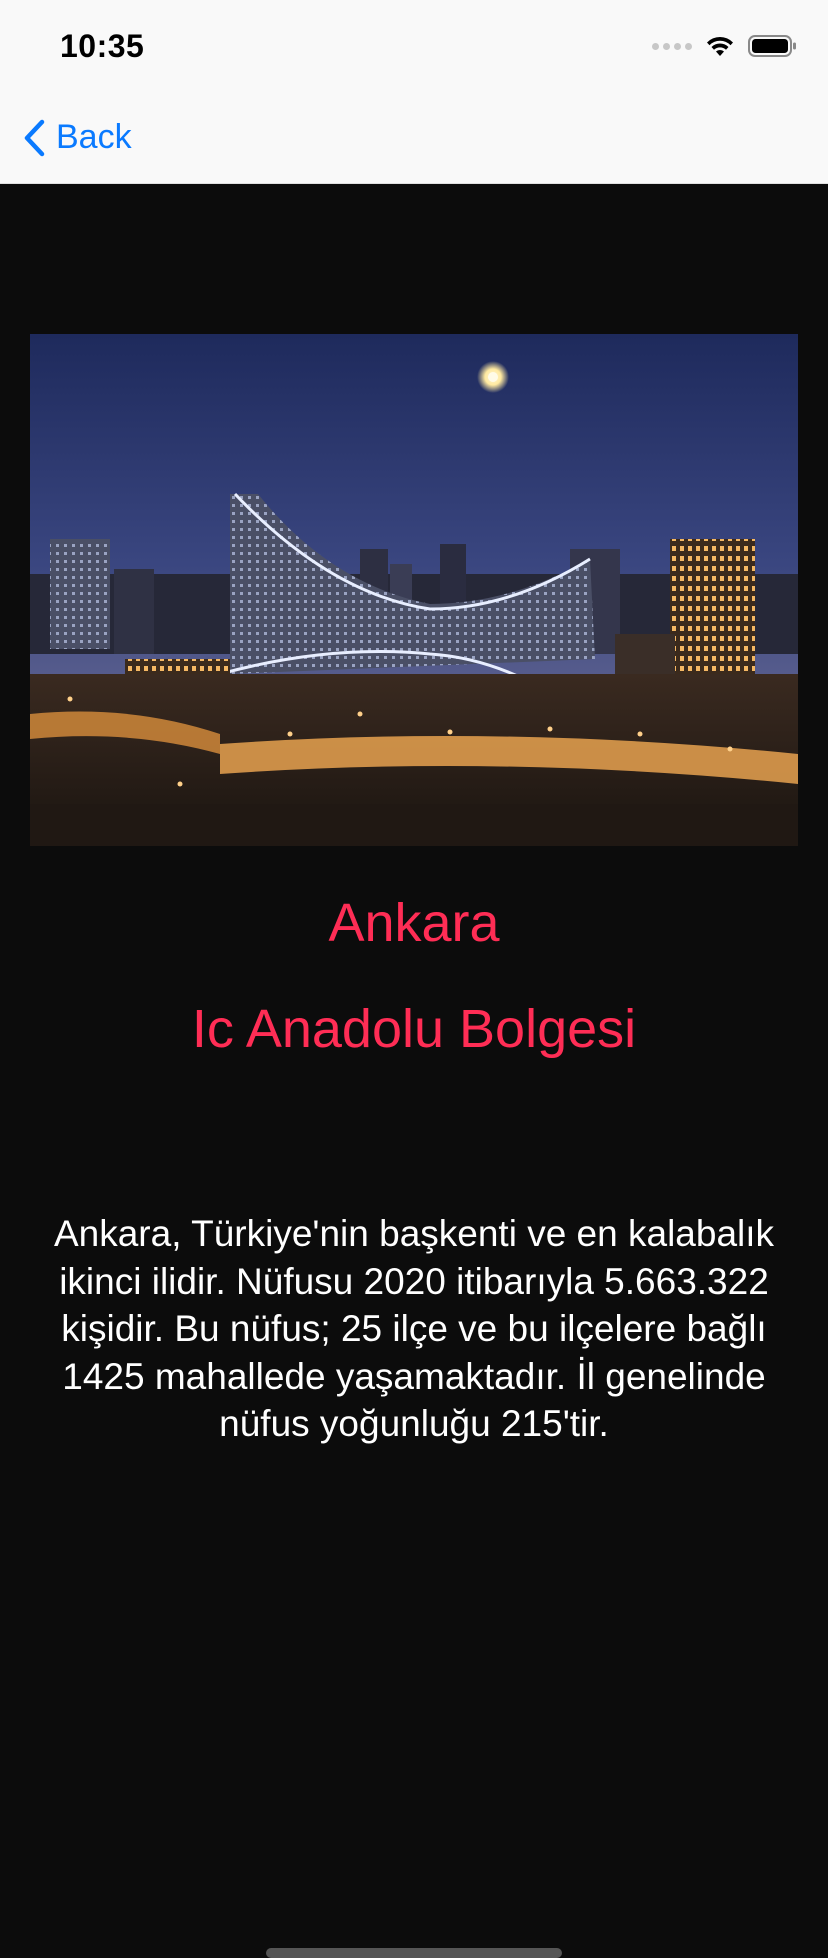  I want to click on cellular-signal-icon, so click(672, 46).